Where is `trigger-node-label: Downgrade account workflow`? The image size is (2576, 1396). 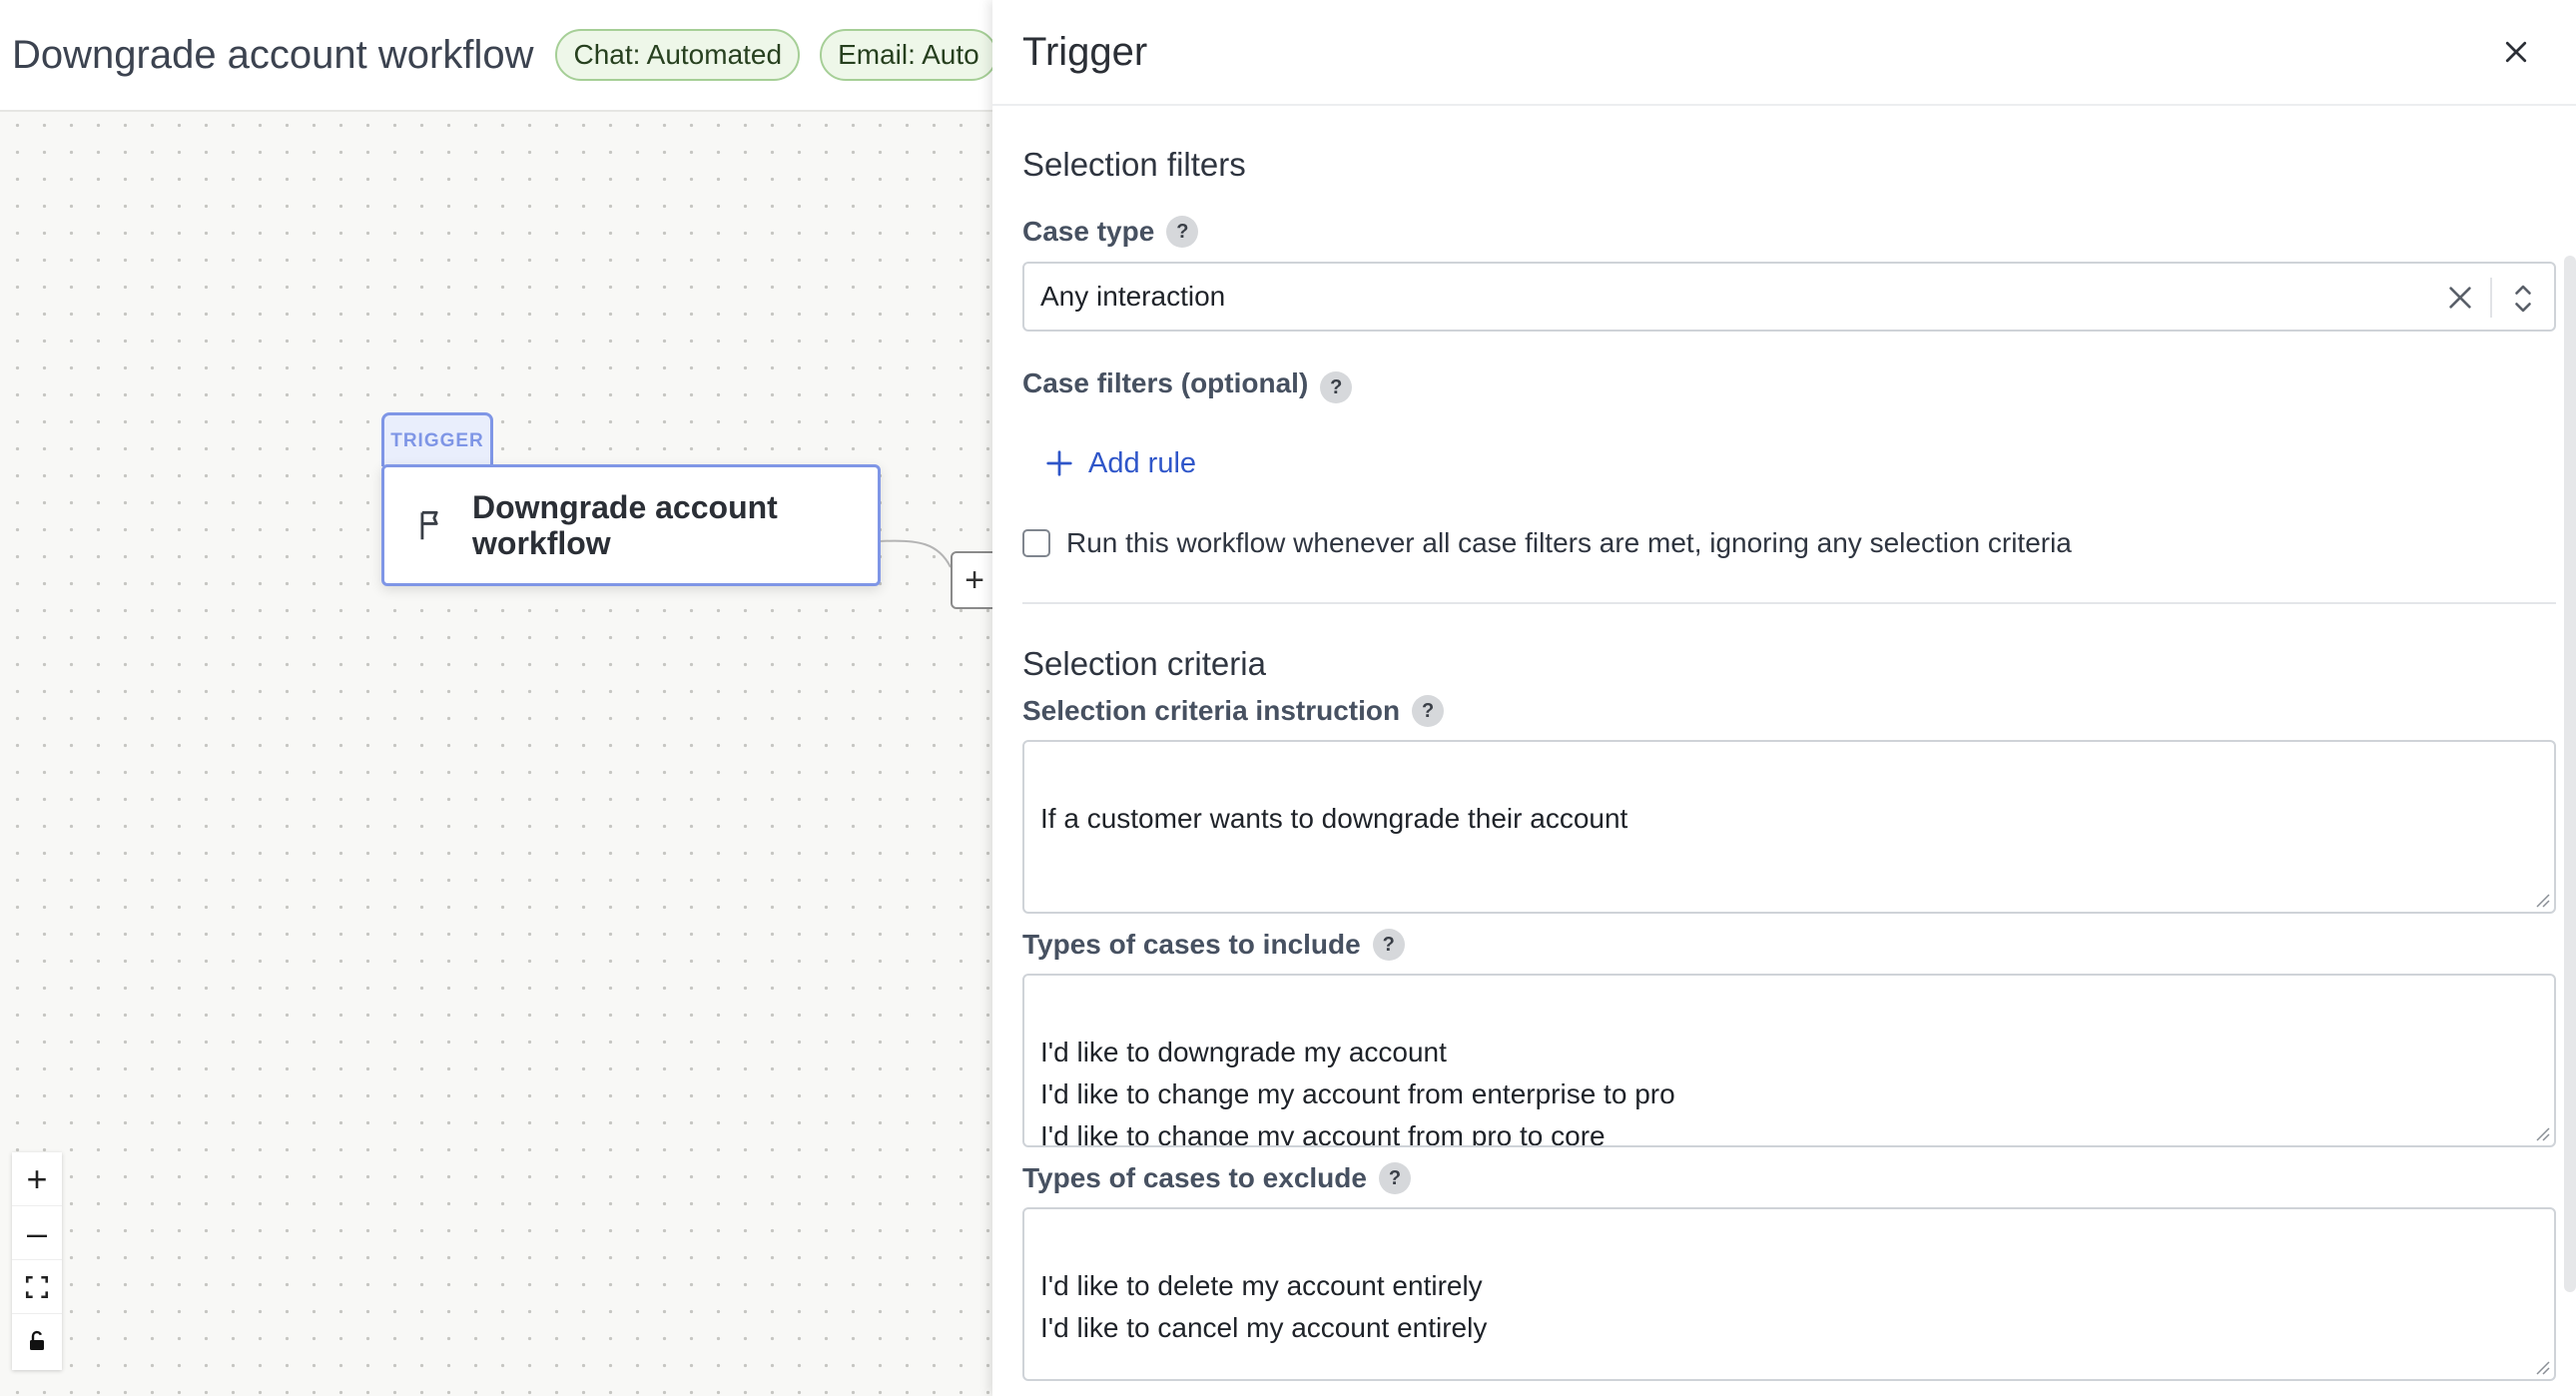 trigger-node-label: Downgrade account workflow is located at coordinates (625, 525).